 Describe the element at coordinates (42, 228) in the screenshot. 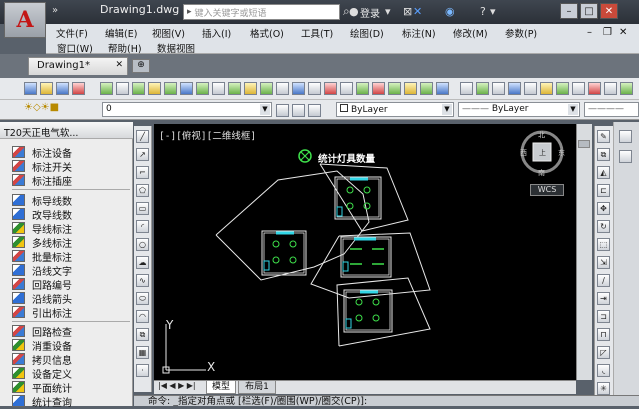

I see `palette-item: 导线标注` at that location.